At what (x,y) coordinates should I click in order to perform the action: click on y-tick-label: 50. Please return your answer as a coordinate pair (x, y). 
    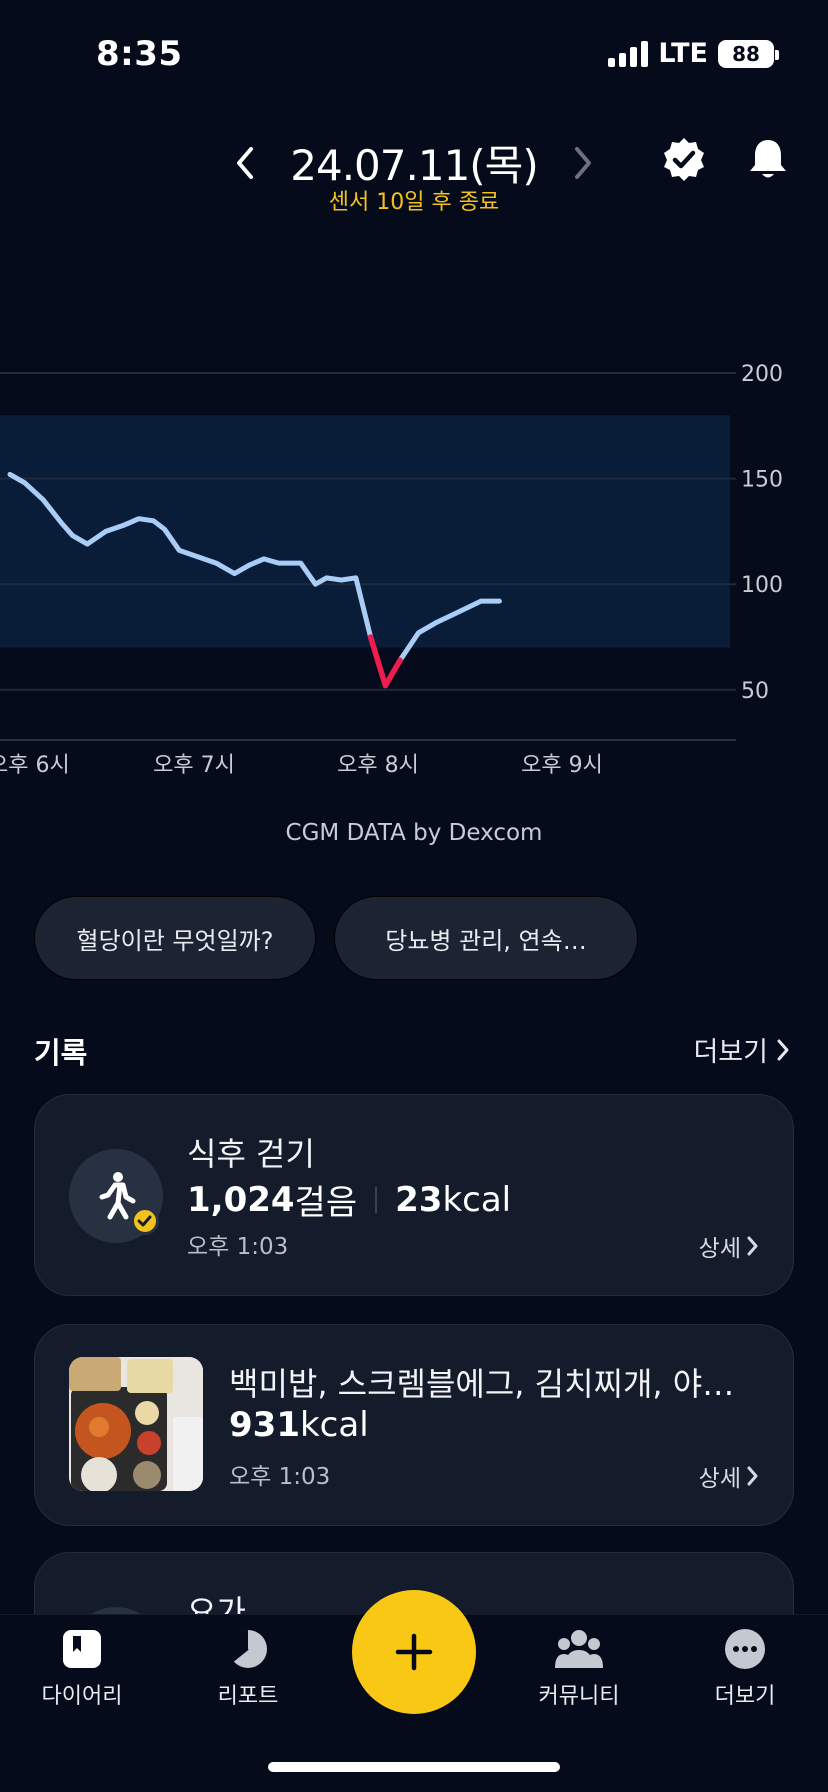
    Looking at the image, I should click on (755, 691).